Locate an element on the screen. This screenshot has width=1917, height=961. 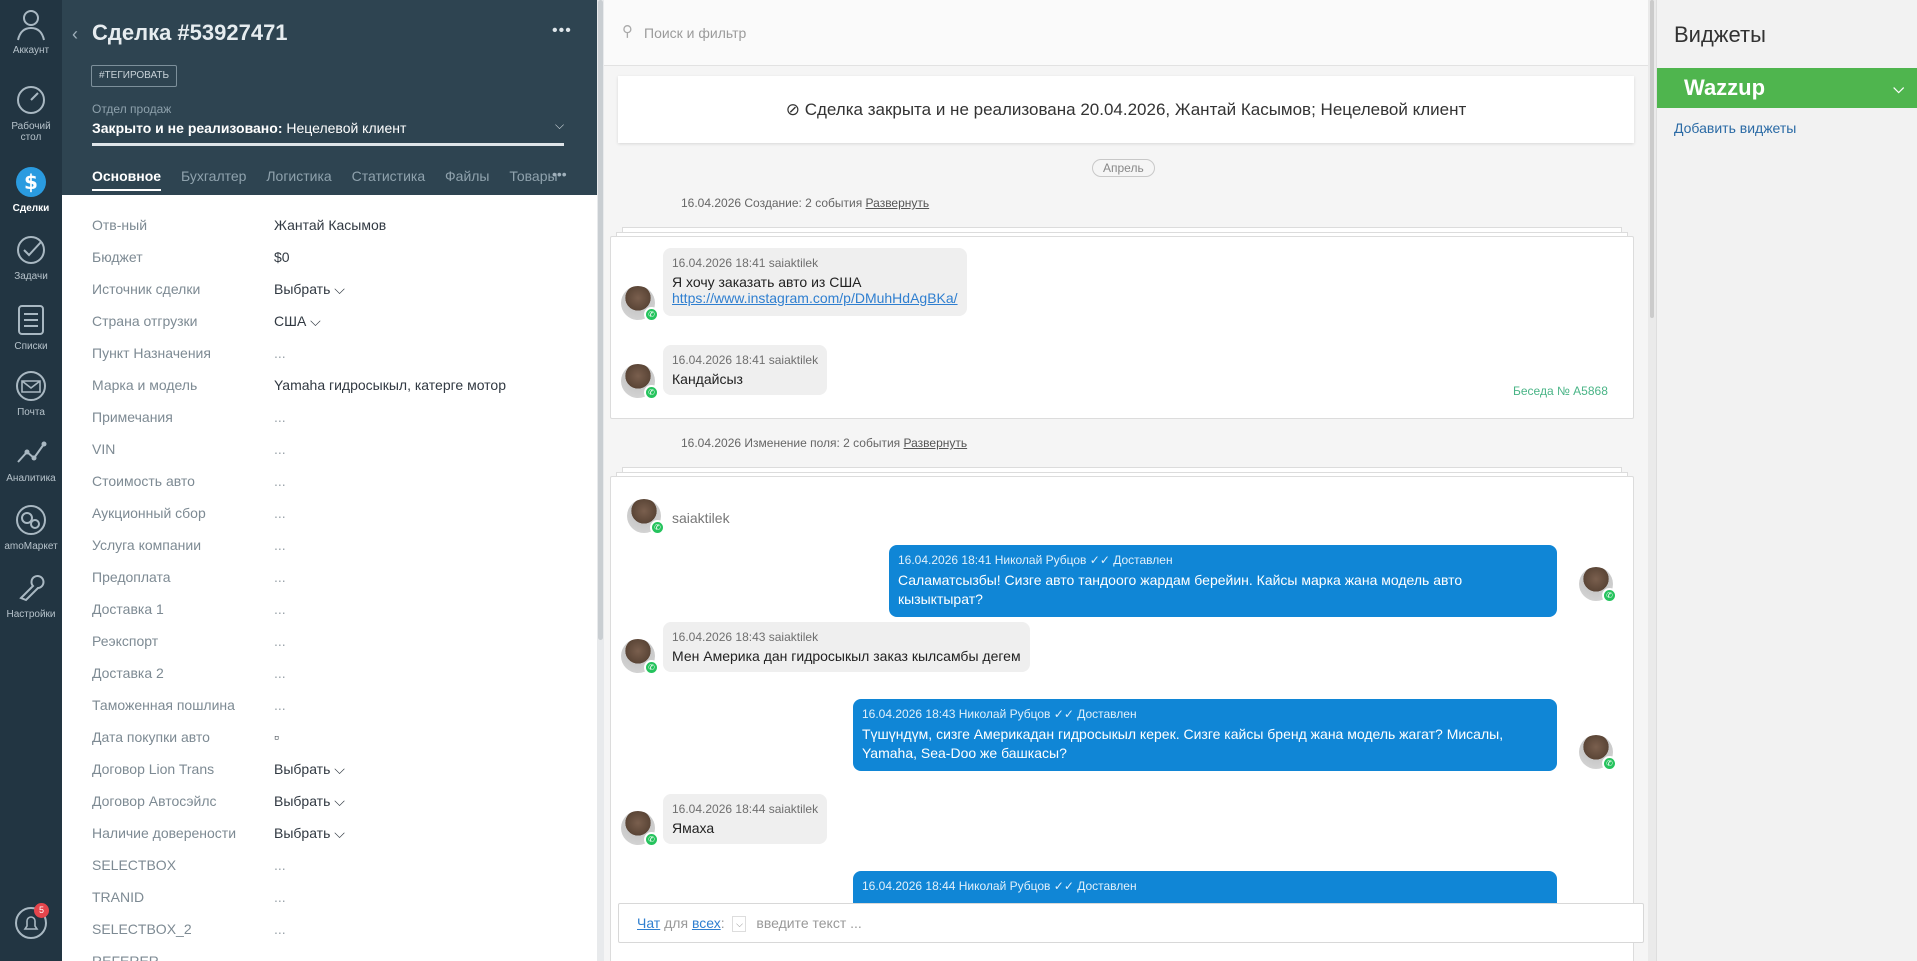
message-text: Ямаха is located at coordinates (693, 828).